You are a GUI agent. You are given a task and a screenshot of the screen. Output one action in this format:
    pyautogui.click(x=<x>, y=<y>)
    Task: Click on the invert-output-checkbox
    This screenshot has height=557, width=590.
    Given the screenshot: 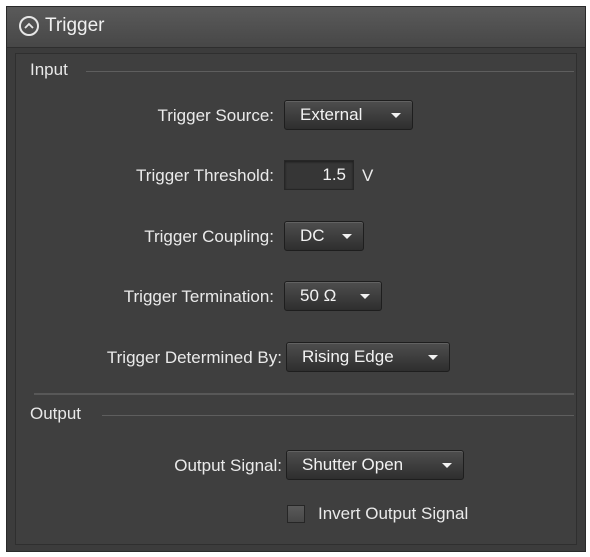 What is the action you would take?
    pyautogui.click(x=296, y=514)
    